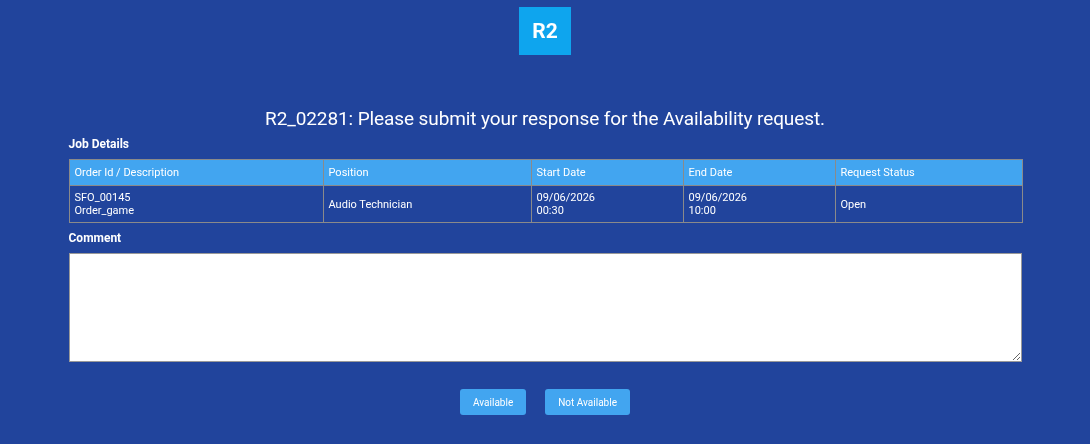  I want to click on column-header: End Date, so click(759, 172).